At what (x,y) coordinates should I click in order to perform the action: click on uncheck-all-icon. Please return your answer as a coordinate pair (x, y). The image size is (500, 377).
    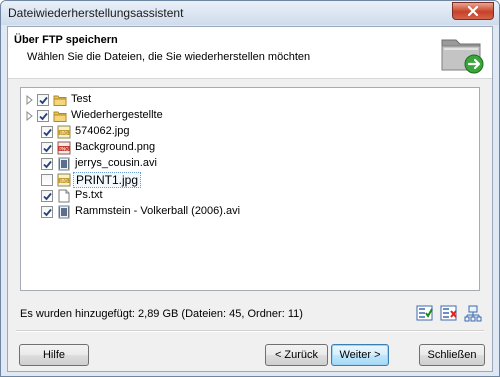
    Looking at the image, I should click on (449, 313).